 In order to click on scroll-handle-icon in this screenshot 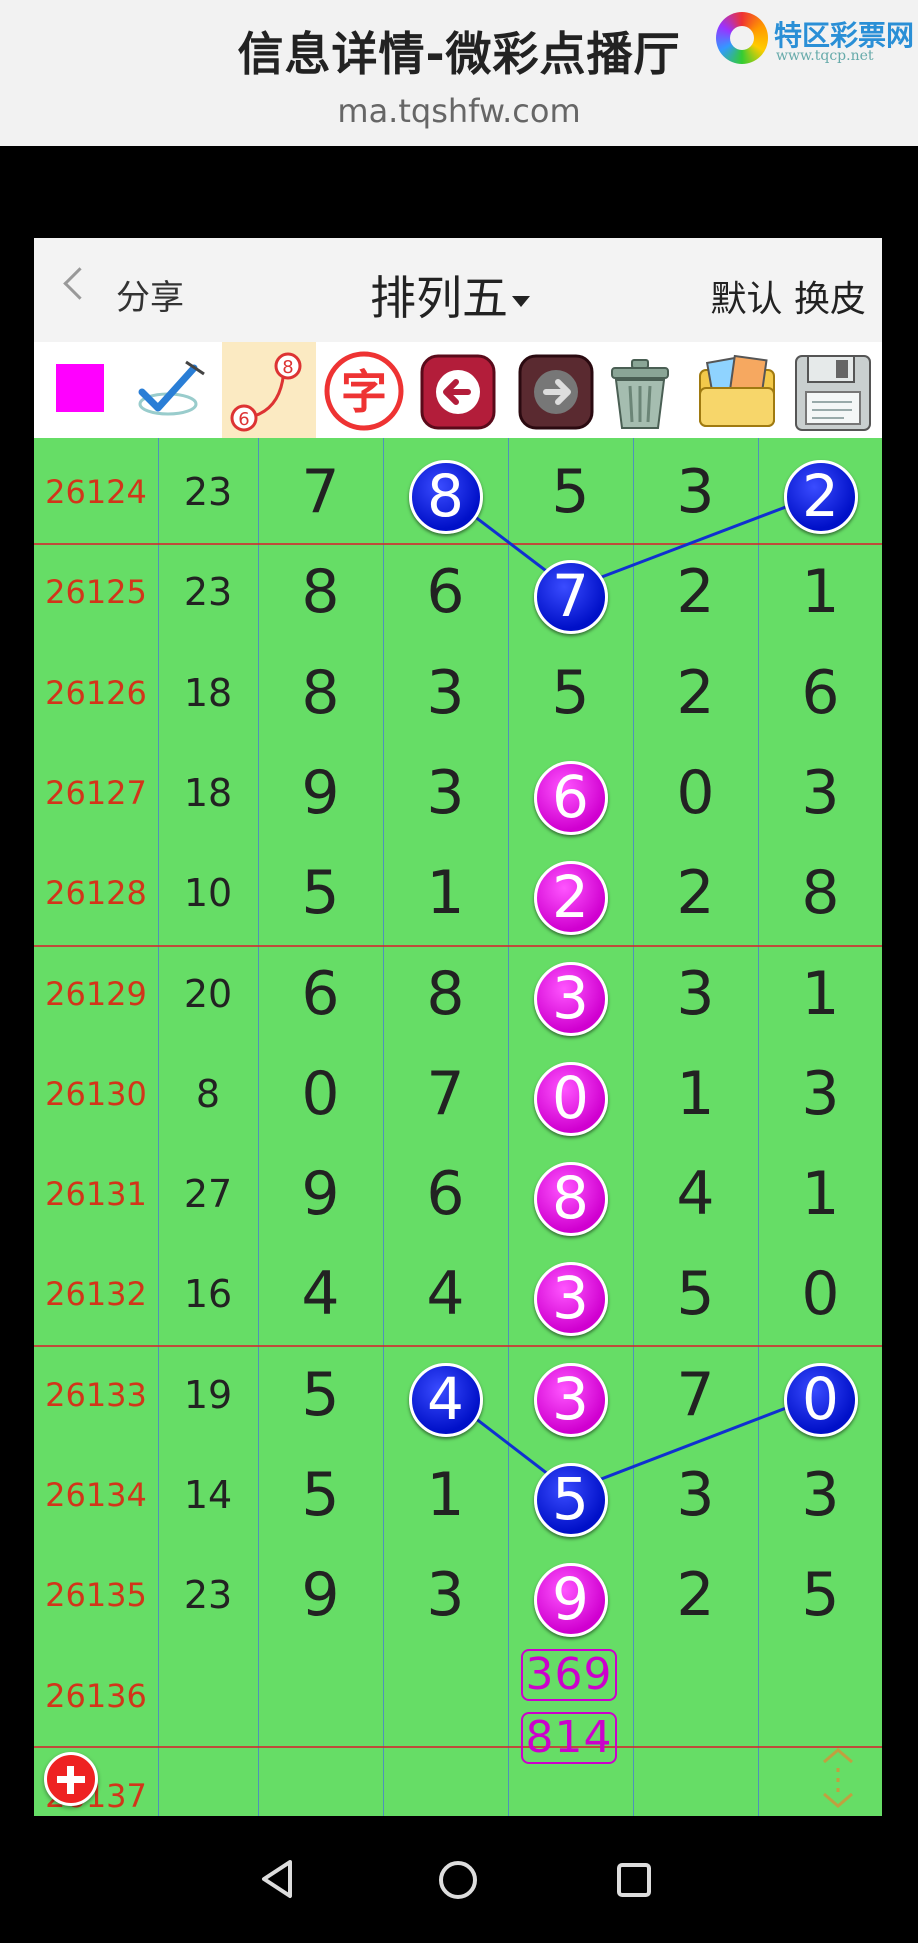, I will do `click(838, 1778)`.